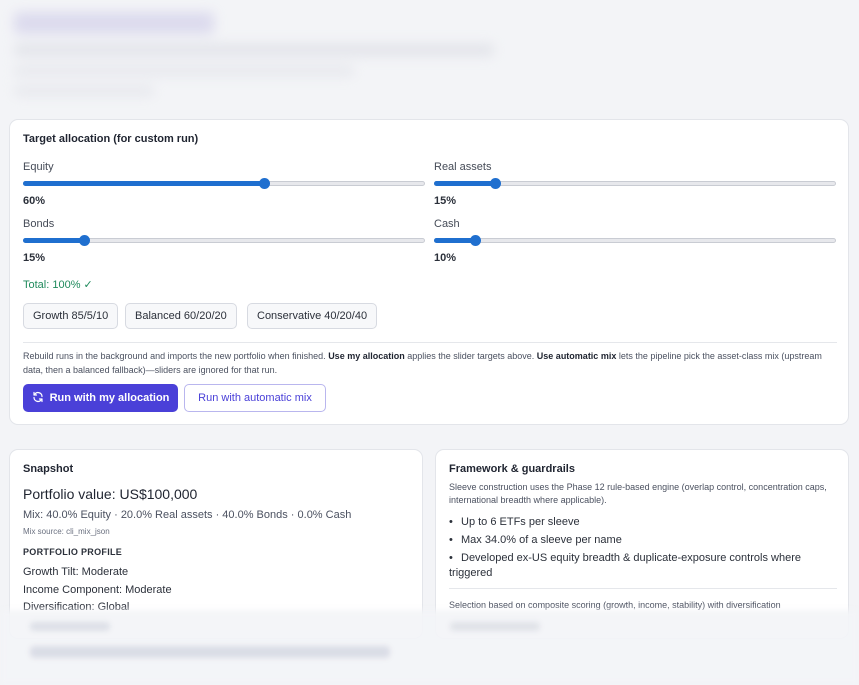 Image resolution: width=859 pixels, height=685 pixels. Describe the element at coordinates (224, 183) in the screenshot. I see `slider-equity` at that location.